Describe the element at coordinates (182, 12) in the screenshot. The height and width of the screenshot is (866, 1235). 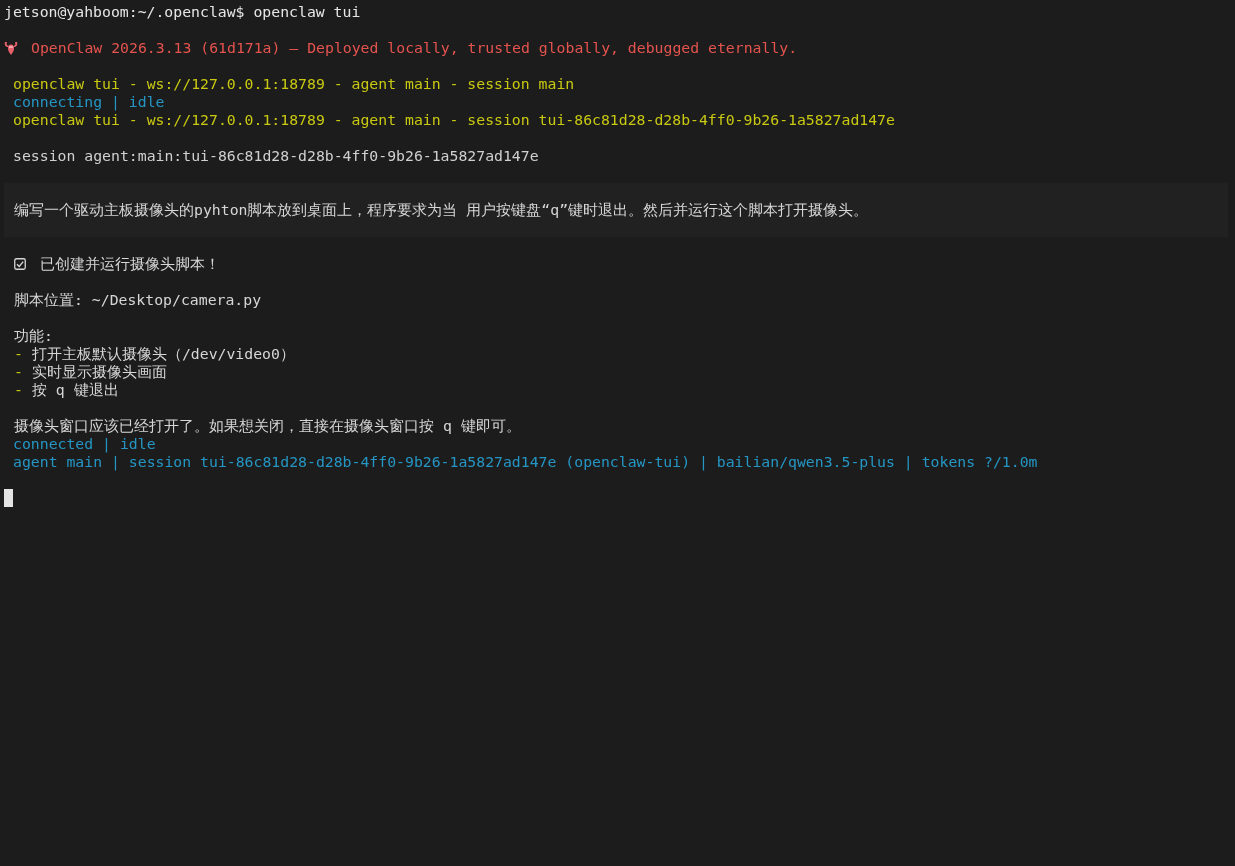
I see `shell-command: jetson@yahboom:~/.openclaw$ openclaw tui` at that location.